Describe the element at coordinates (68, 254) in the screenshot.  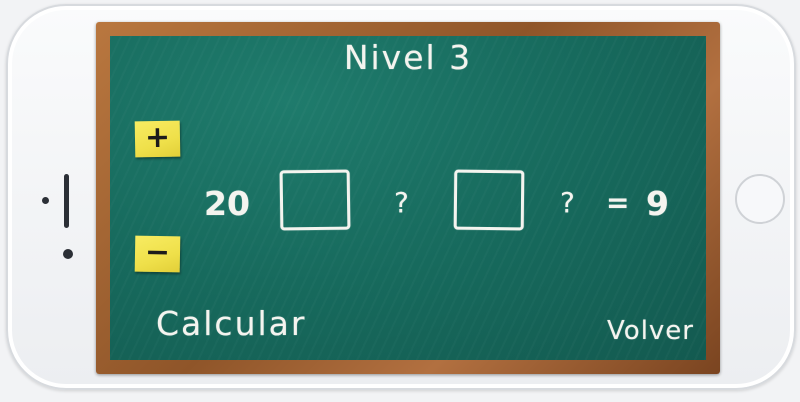
I see `front-camera-dot` at that location.